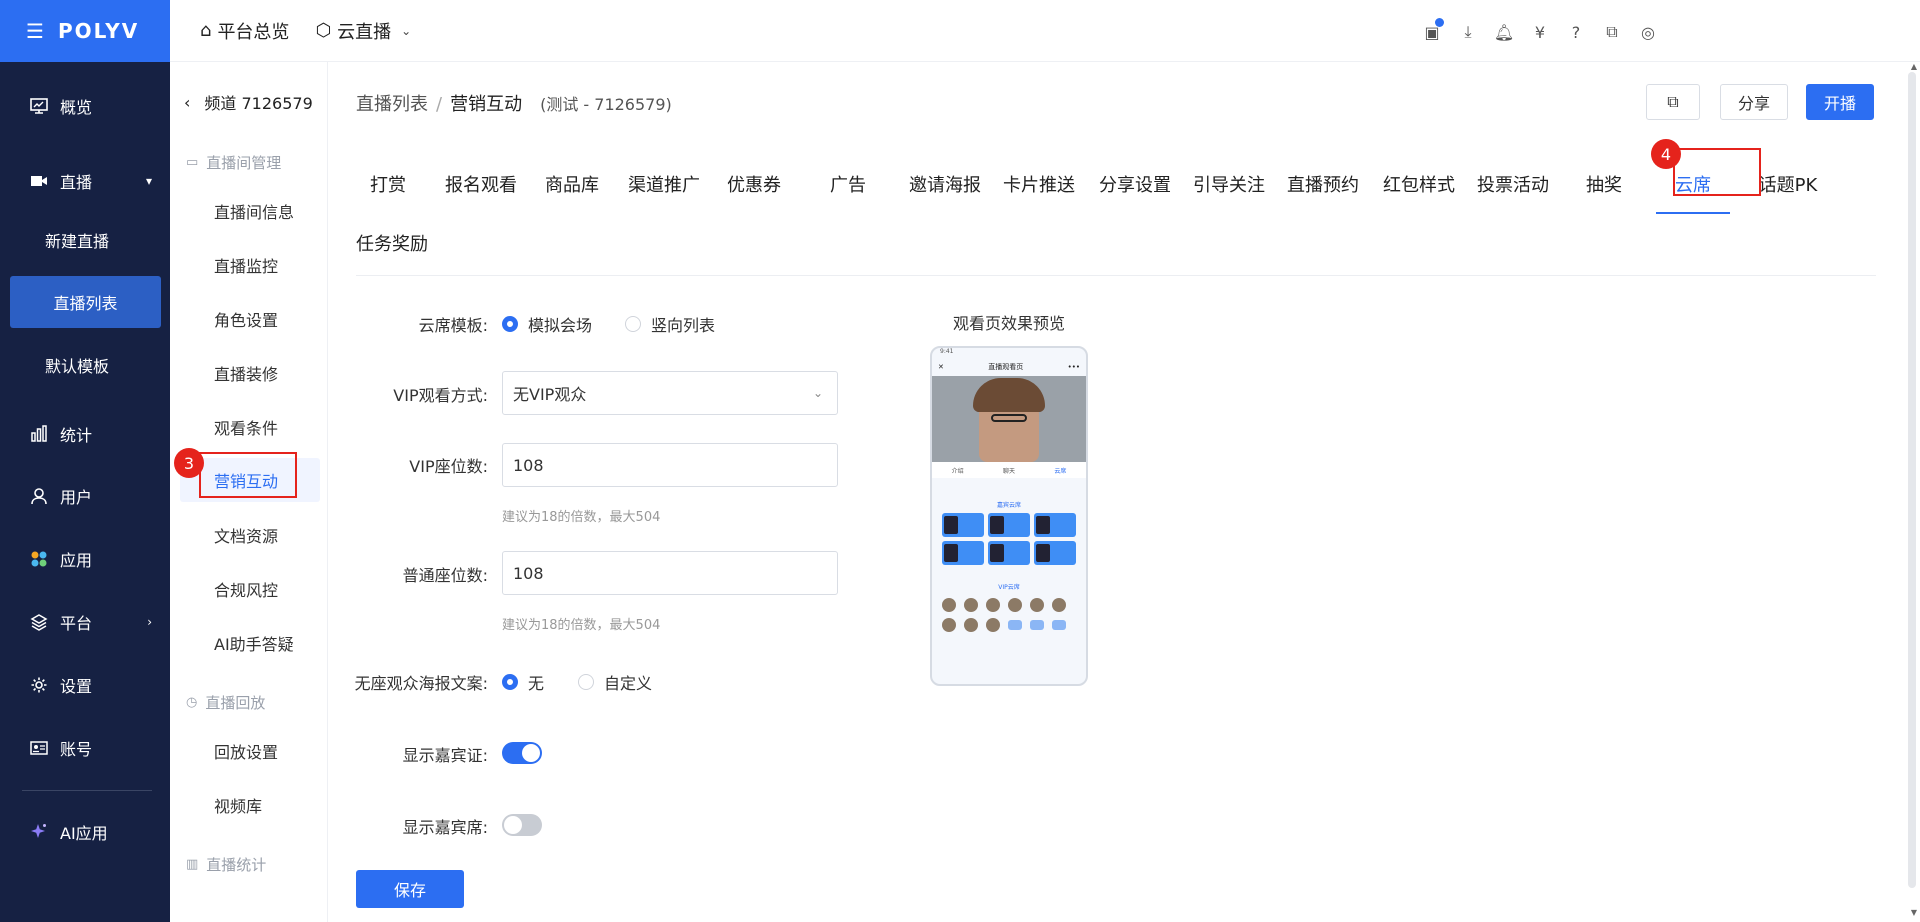 This screenshot has height=922, width=1920. I want to click on code-window-icon: ⧉, so click(1612, 32).